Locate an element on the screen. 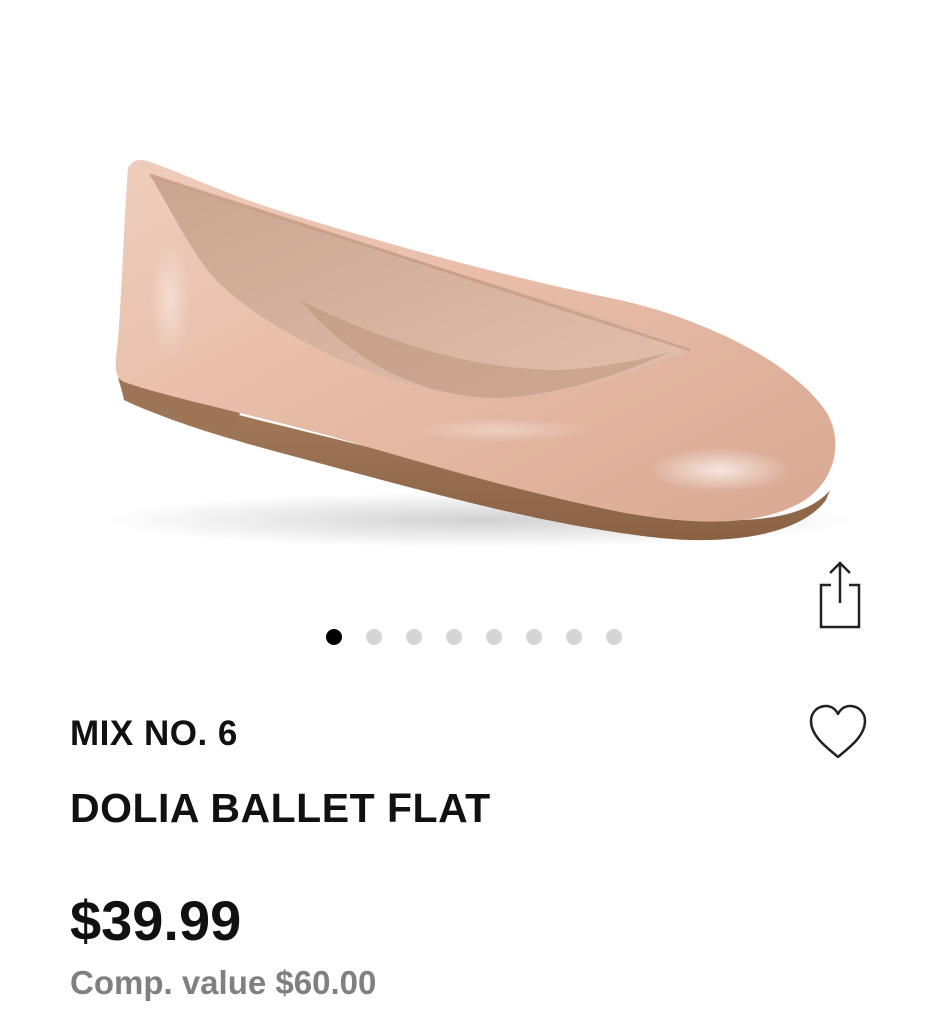  comp-value: Comp. value $60.00 is located at coordinates (223, 982).